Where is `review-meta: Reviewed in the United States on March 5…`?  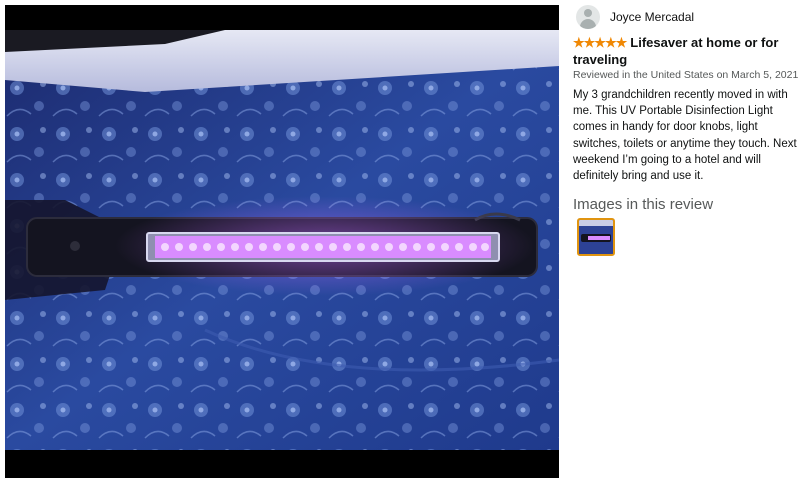
review-meta: Reviewed in the United States on March 5… is located at coordinates (686, 75).